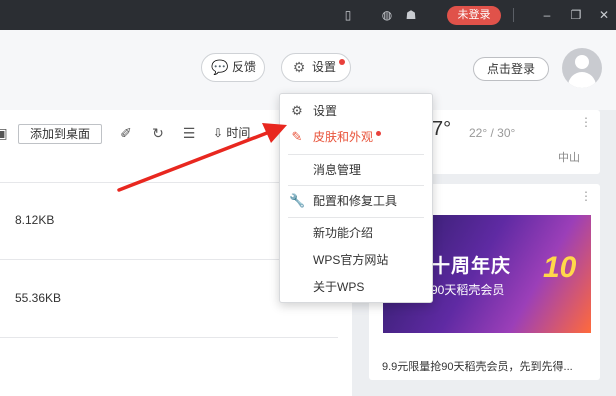 This screenshot has width=616, height=396. I want to click on sort-by-time-button: ⇩ 时间, so click(231, 133).